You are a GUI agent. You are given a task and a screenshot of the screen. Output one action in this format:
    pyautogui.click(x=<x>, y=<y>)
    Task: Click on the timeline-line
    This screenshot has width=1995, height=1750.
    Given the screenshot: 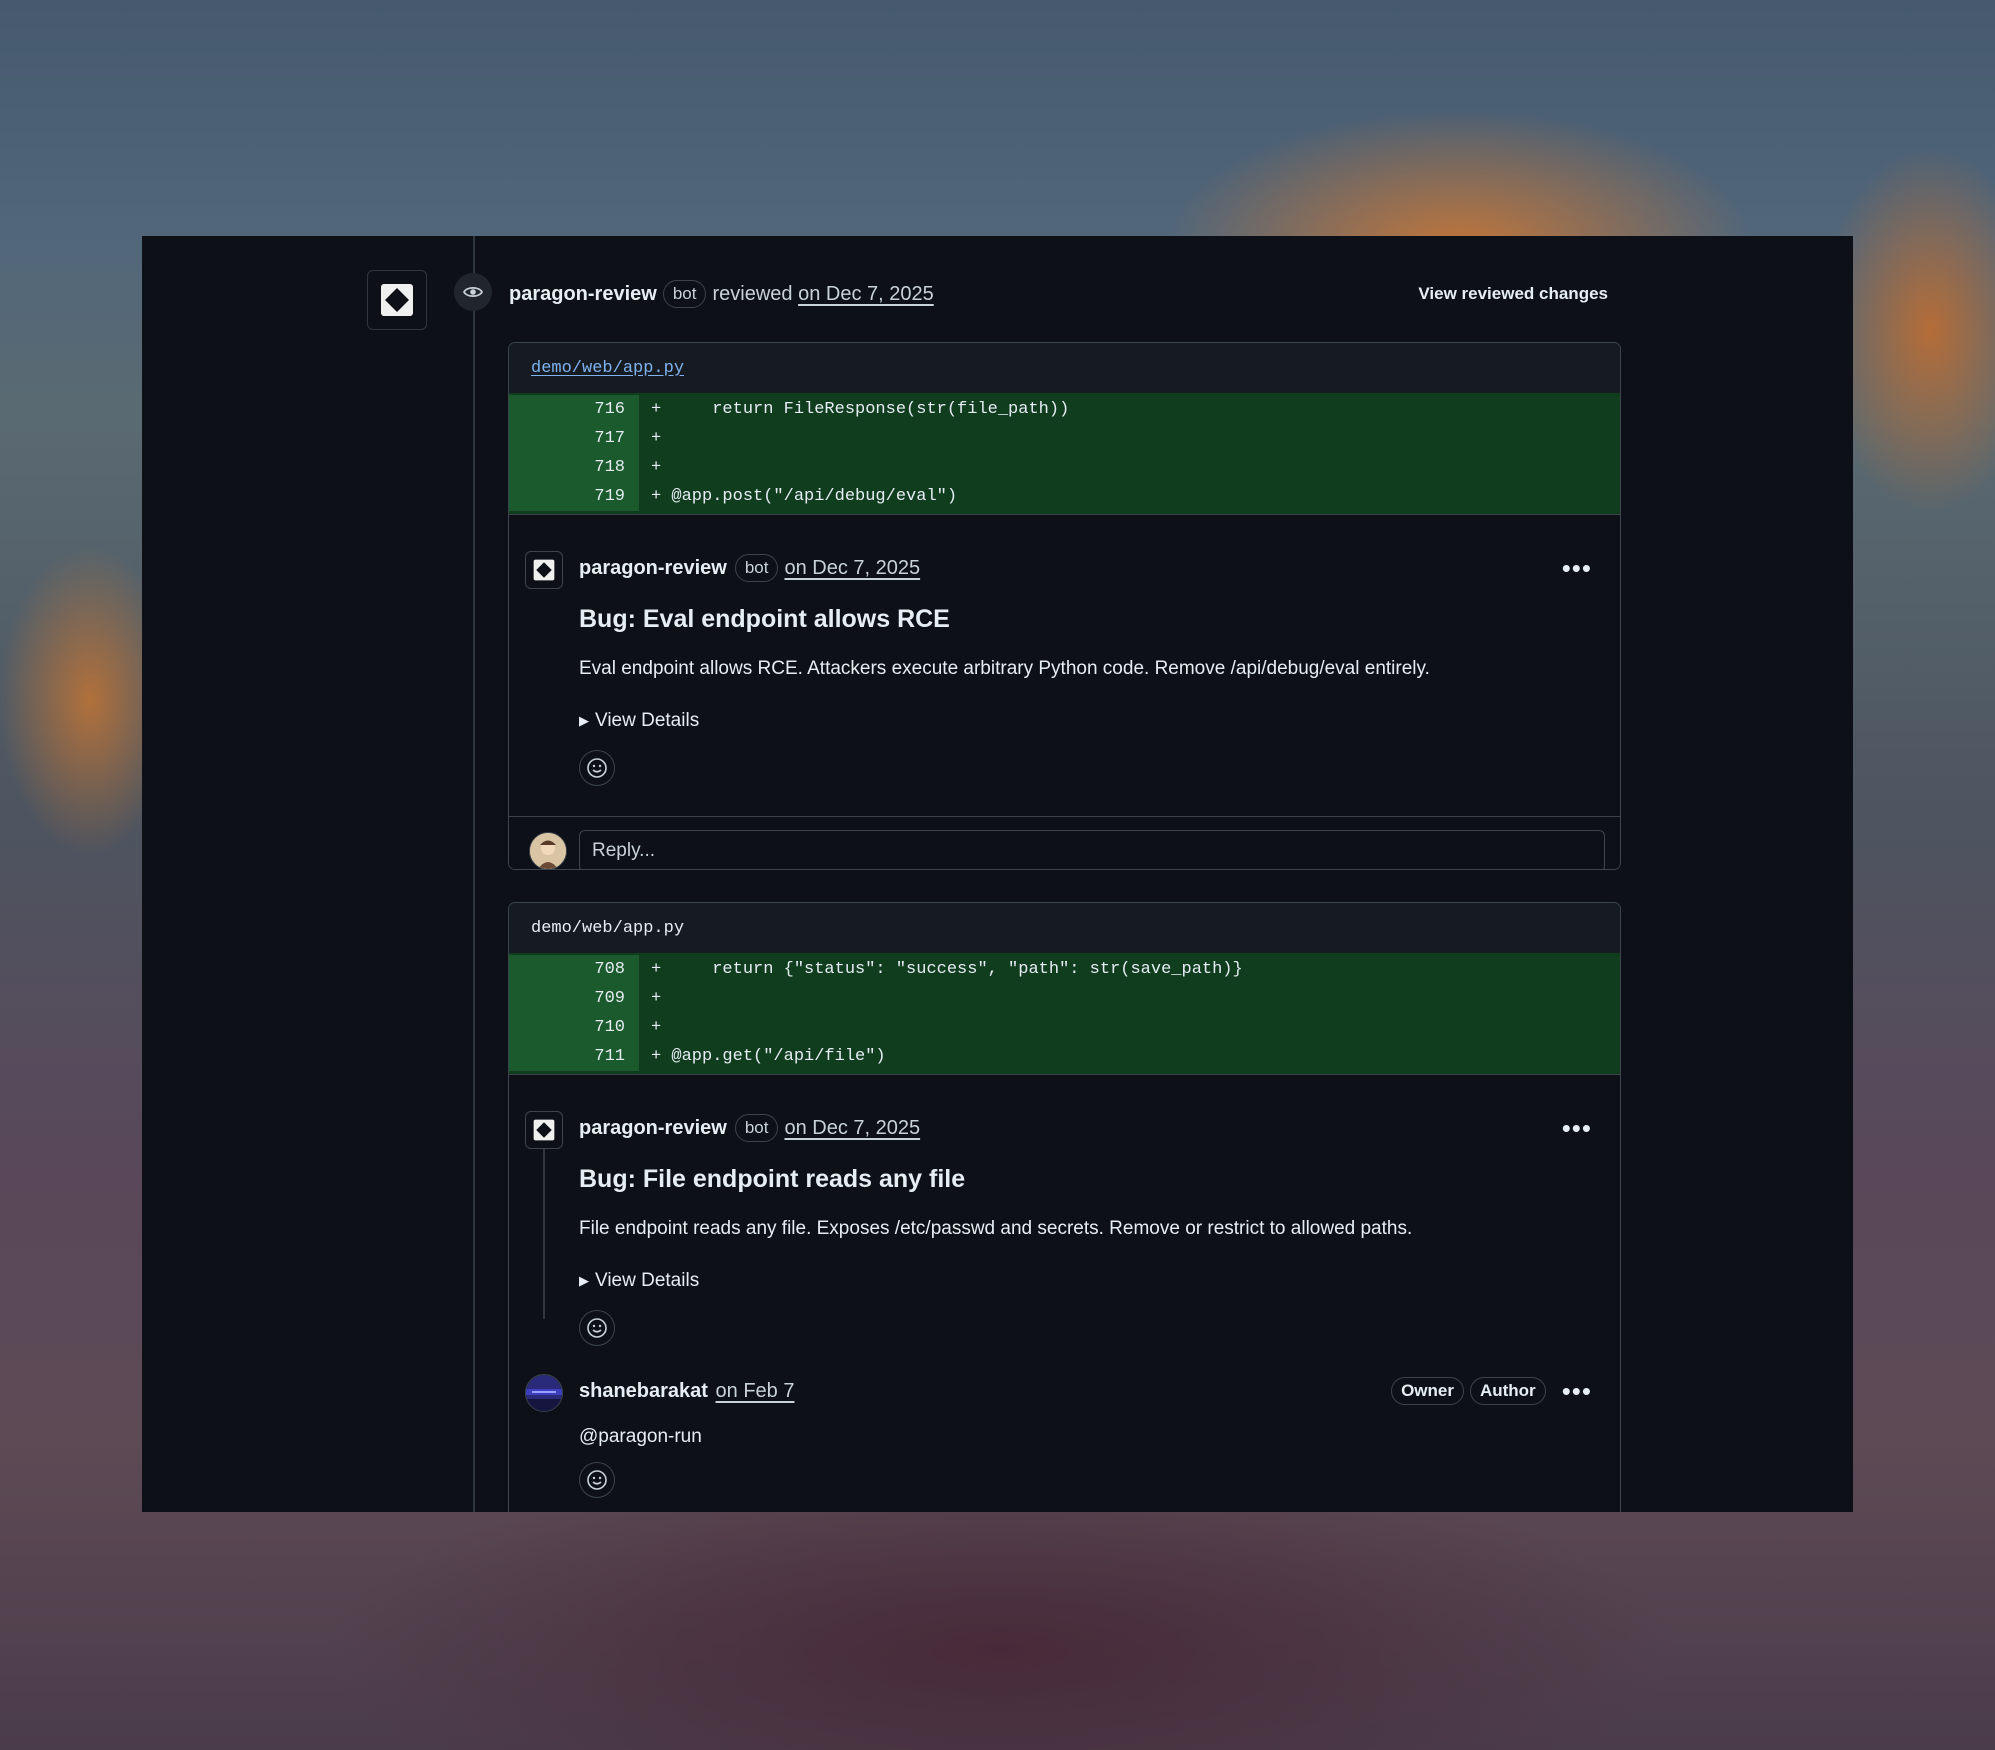 What is the action you would take?
    pyautogui.click(x=474, y=874)
    